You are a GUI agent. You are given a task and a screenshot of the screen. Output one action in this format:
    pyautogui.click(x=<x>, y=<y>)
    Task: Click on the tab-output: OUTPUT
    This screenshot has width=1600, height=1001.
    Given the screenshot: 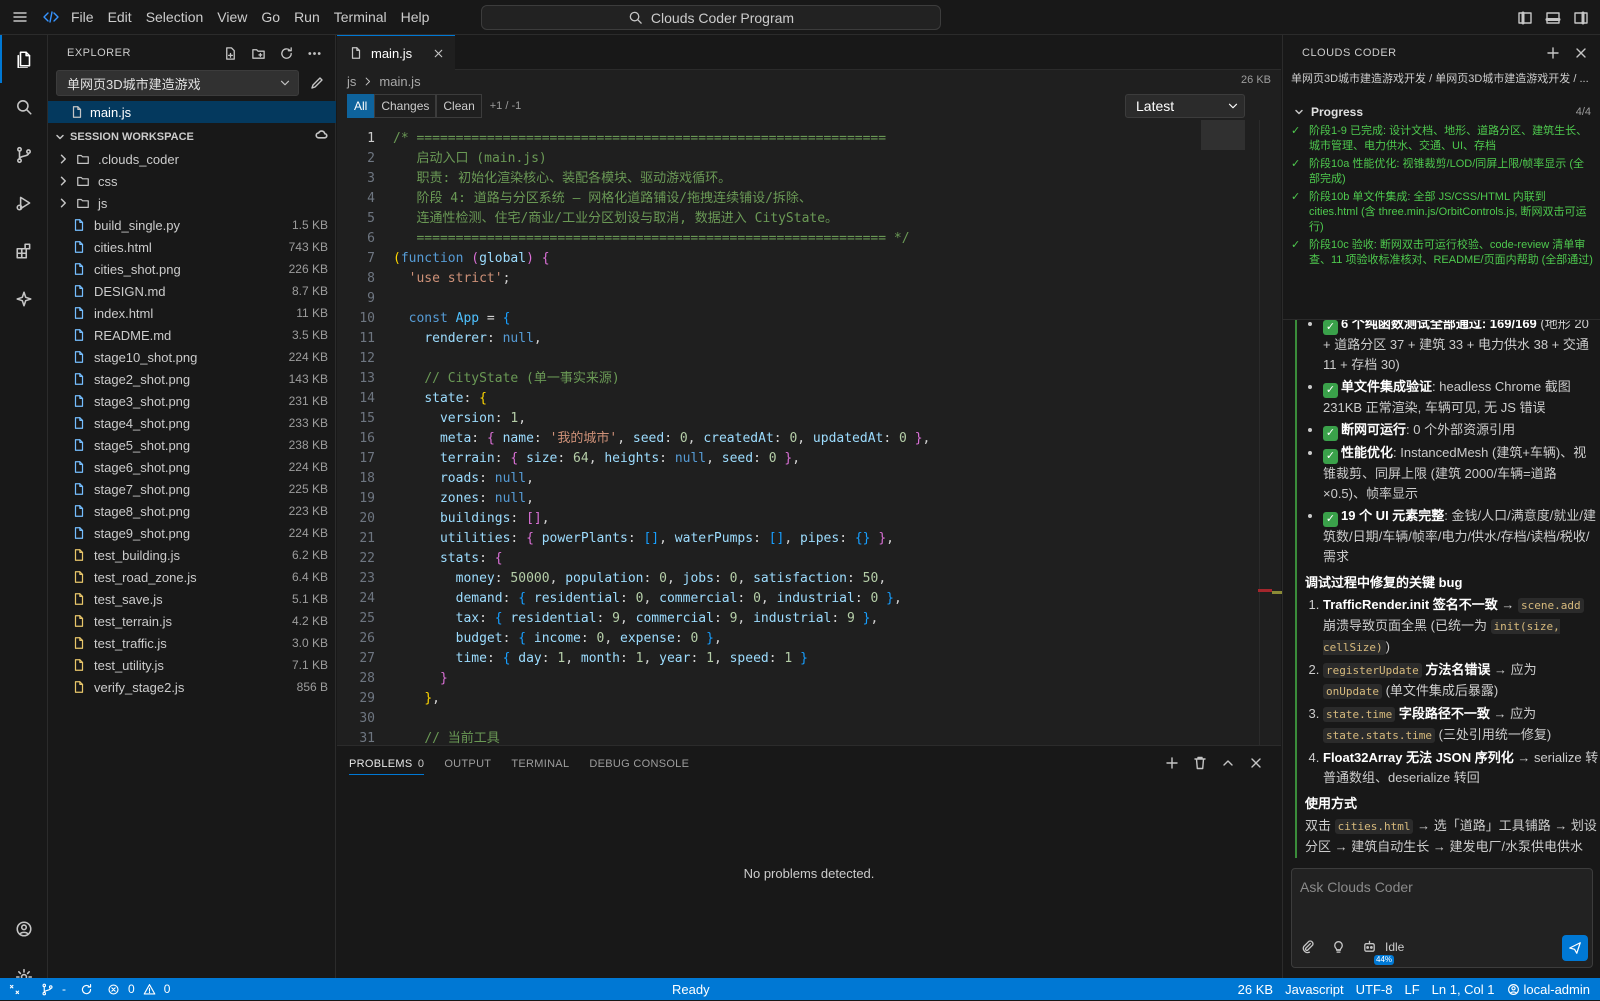 What is the action you would take?
    pyautogui.click(x=467, y=764)
    